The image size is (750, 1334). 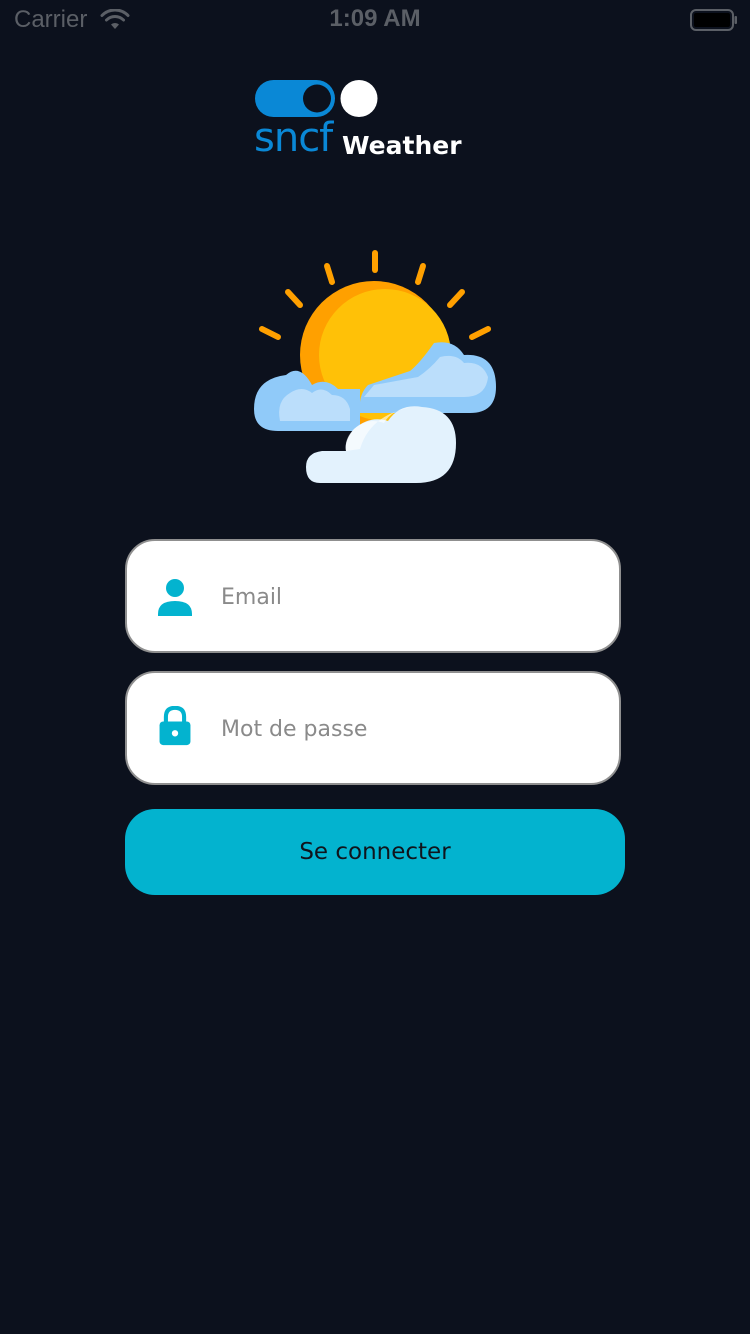 I want to click on email-input, so click(x=411, y=597).